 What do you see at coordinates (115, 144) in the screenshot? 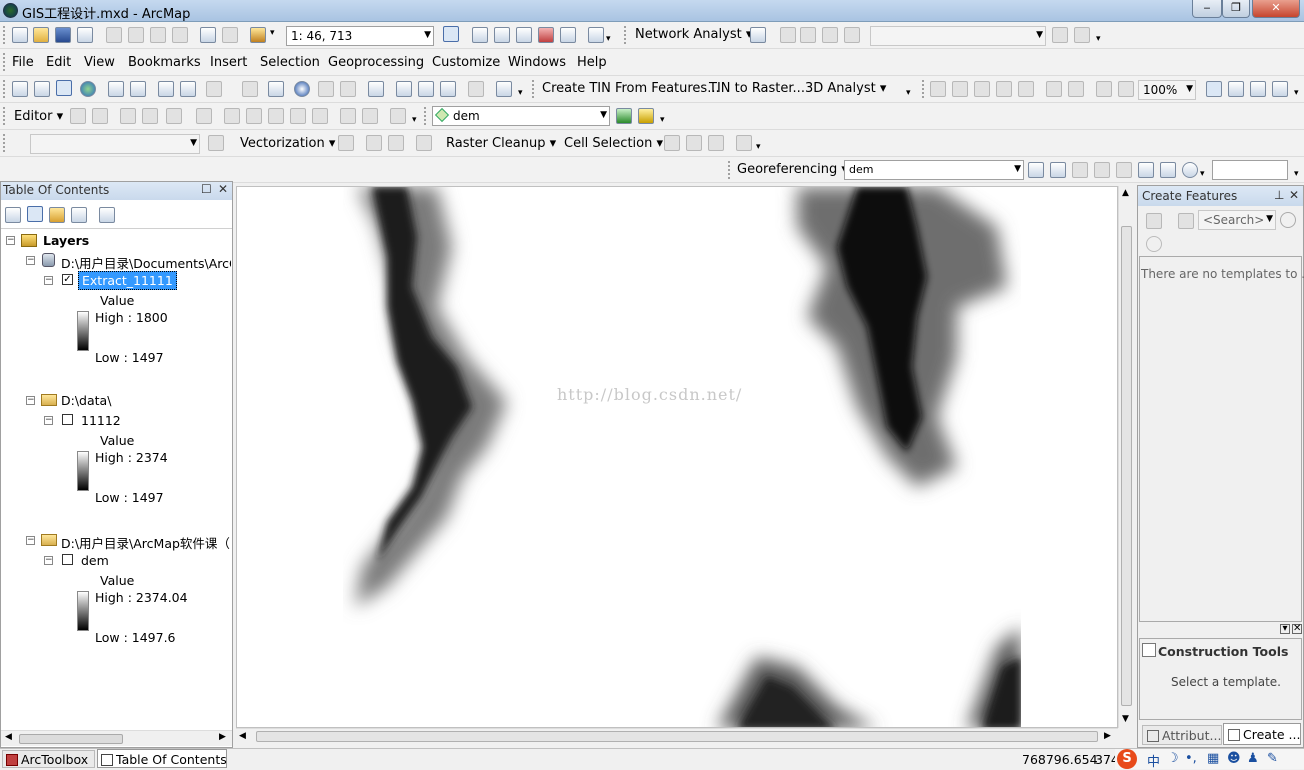
I see `arcscan-layer-combo: ▼` at bounding box center [115, 144].